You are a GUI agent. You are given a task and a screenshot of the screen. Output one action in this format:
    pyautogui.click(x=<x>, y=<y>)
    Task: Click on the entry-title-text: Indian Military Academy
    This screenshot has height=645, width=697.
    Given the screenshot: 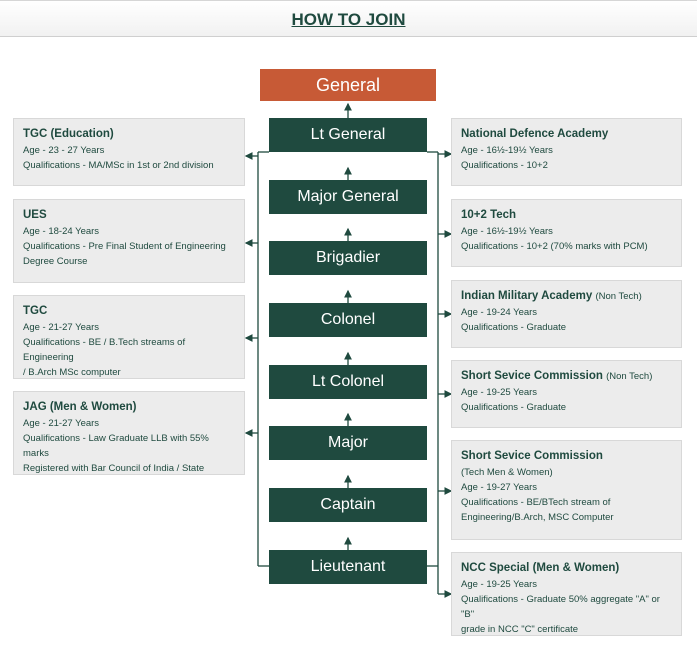 What is the action you would take?
    pyautogui.click(x=527, y=296)
    